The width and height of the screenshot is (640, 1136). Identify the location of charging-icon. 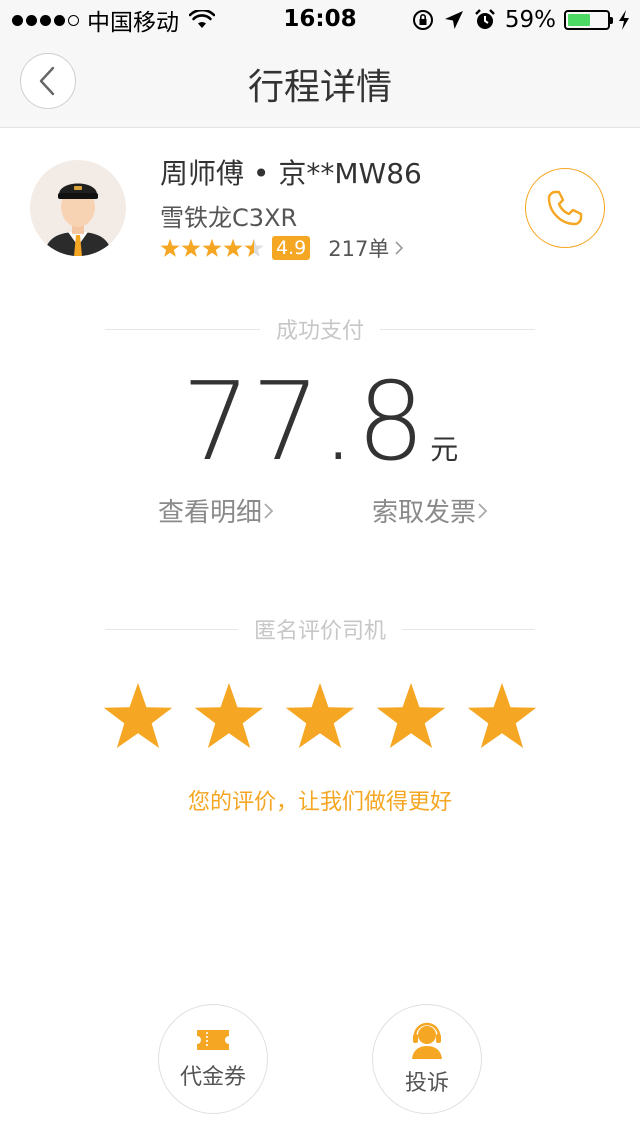
(624, 20).